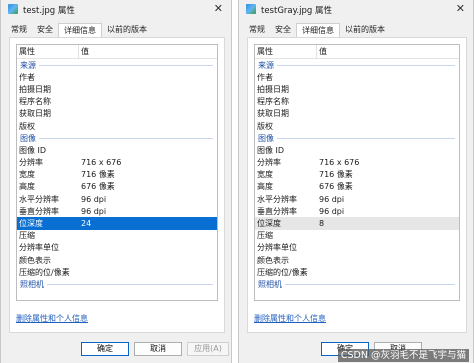 This screenshot has height=363, width=474. What do you see at coordinates (27, 187) in the screenshot?
I see `property-name: 高度` at bounding box center [27, 187].